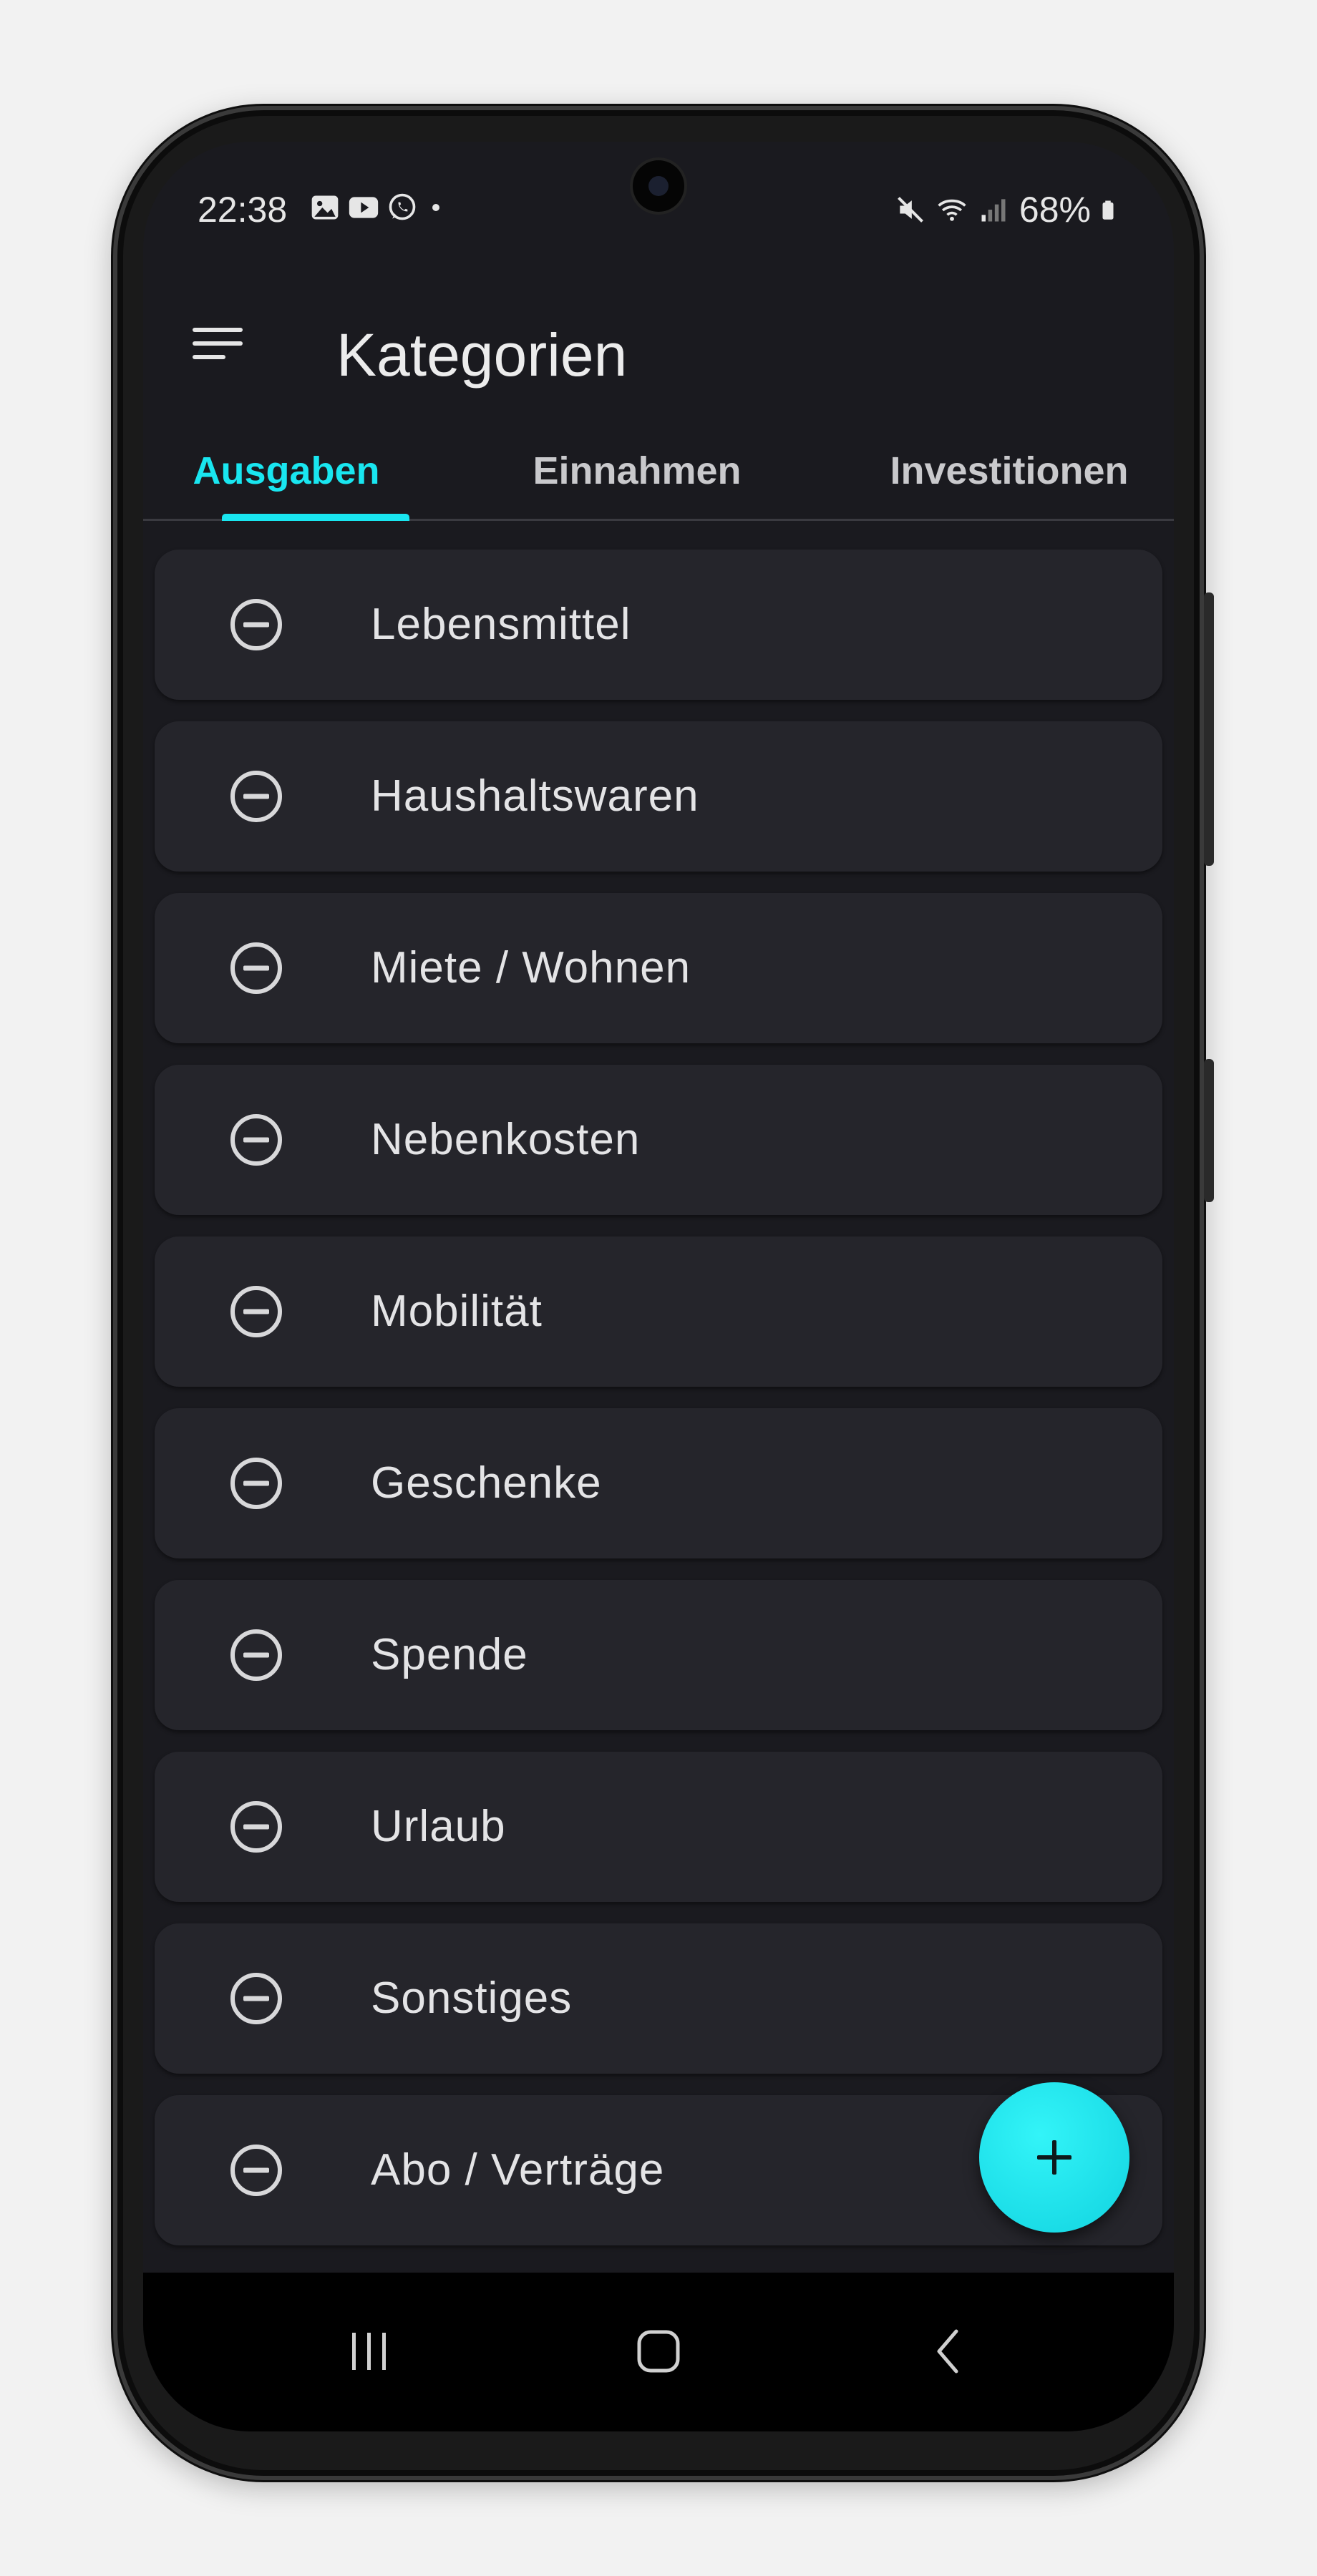 The width and height of the screenshot is (1317, 2576). Describe the element at coordinates (535, 796) in the screenshot. I see `item-label: Haushaltswaren` at that location.